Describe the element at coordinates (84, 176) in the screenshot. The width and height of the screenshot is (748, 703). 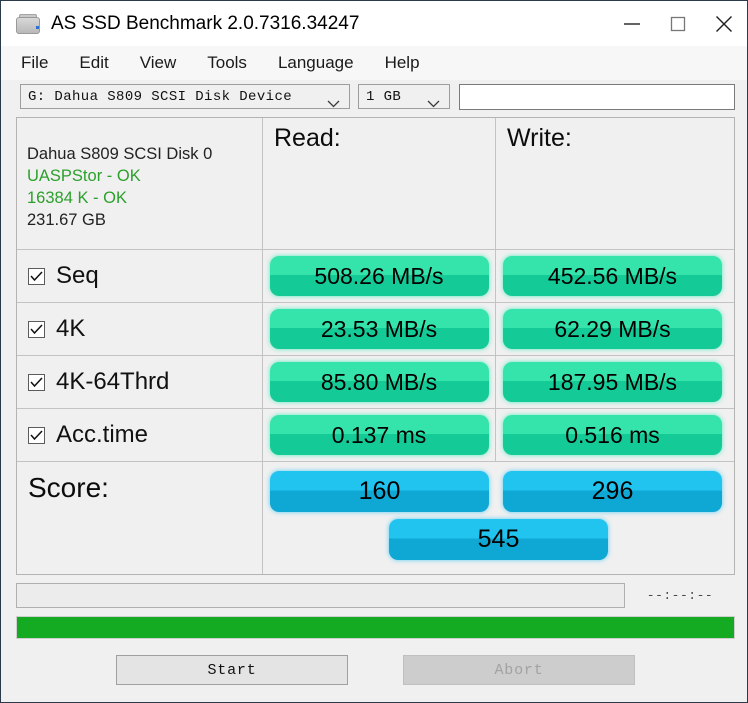
I see `disk-driver-status: UASPStor - OK` at that location.